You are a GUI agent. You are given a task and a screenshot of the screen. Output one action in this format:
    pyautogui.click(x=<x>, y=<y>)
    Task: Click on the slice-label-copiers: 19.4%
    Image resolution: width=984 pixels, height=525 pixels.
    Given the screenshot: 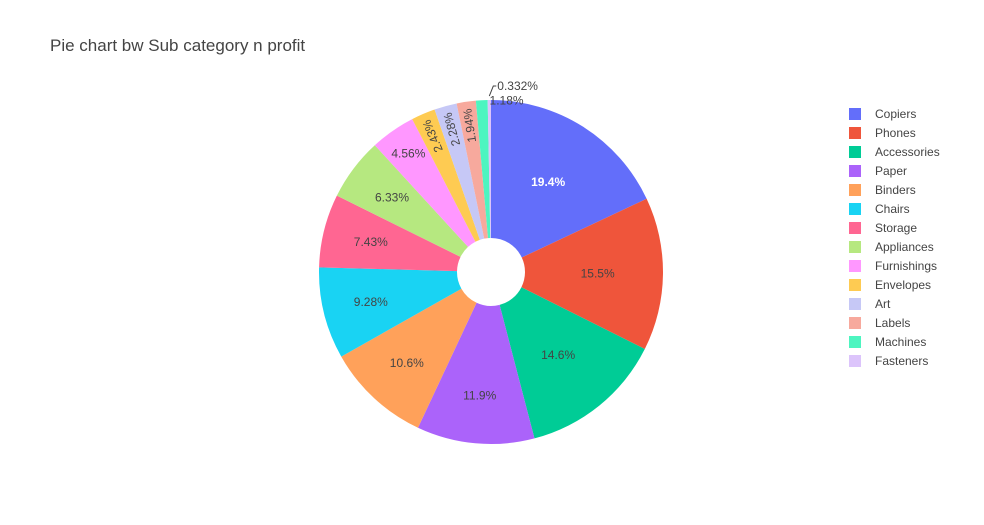 What is the action you would take?
    pyautogui.click(x=548, y=182)
    